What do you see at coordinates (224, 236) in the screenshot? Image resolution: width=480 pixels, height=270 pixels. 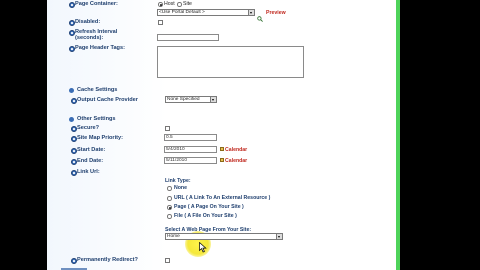 I see `select-page-dropdown: Home` at bounding box center [224, 236].